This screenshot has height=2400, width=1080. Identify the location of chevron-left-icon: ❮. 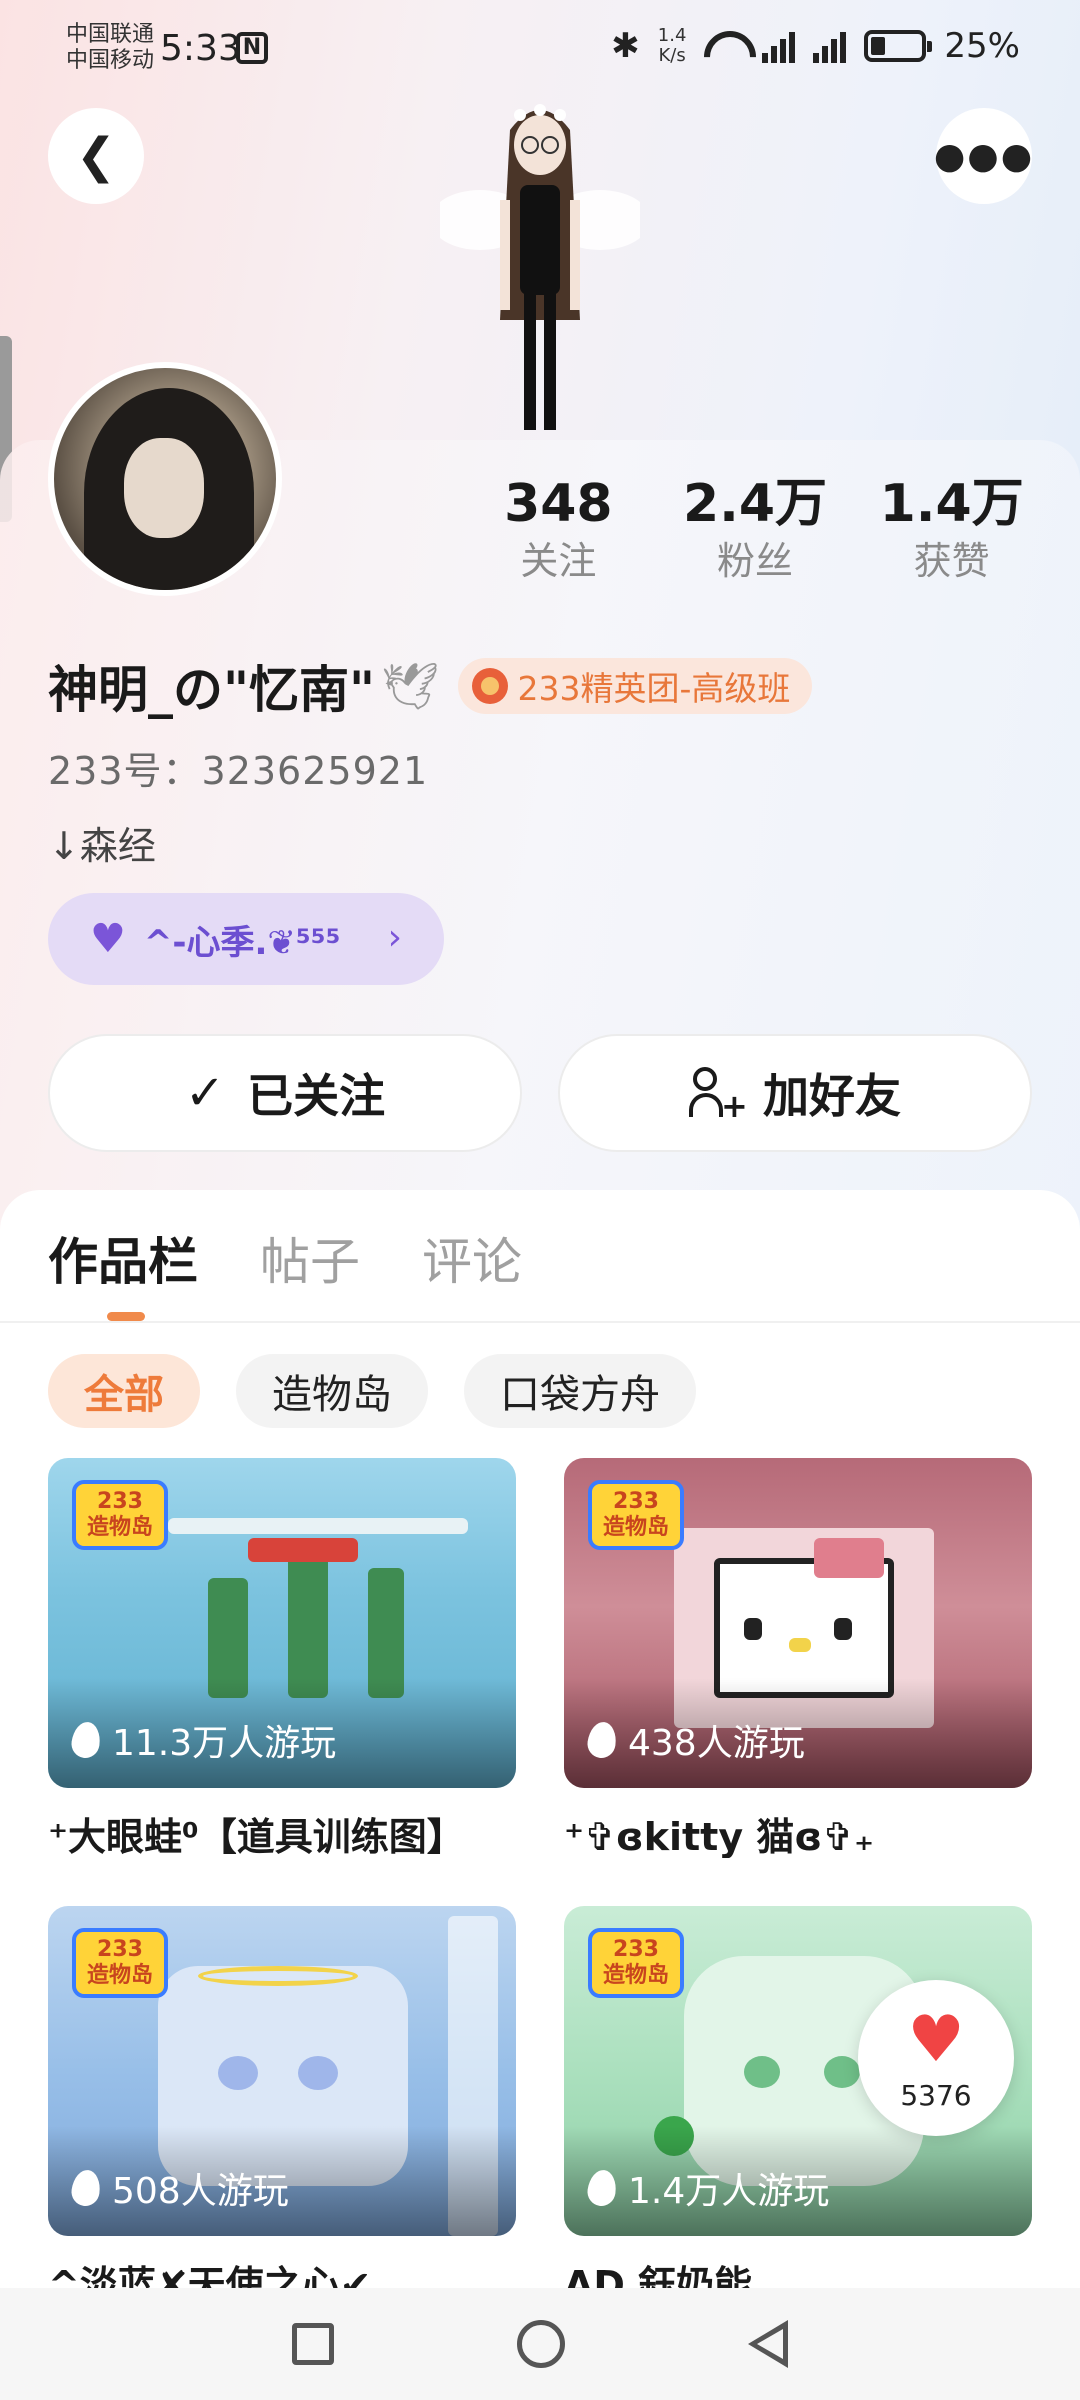
(96, 156).